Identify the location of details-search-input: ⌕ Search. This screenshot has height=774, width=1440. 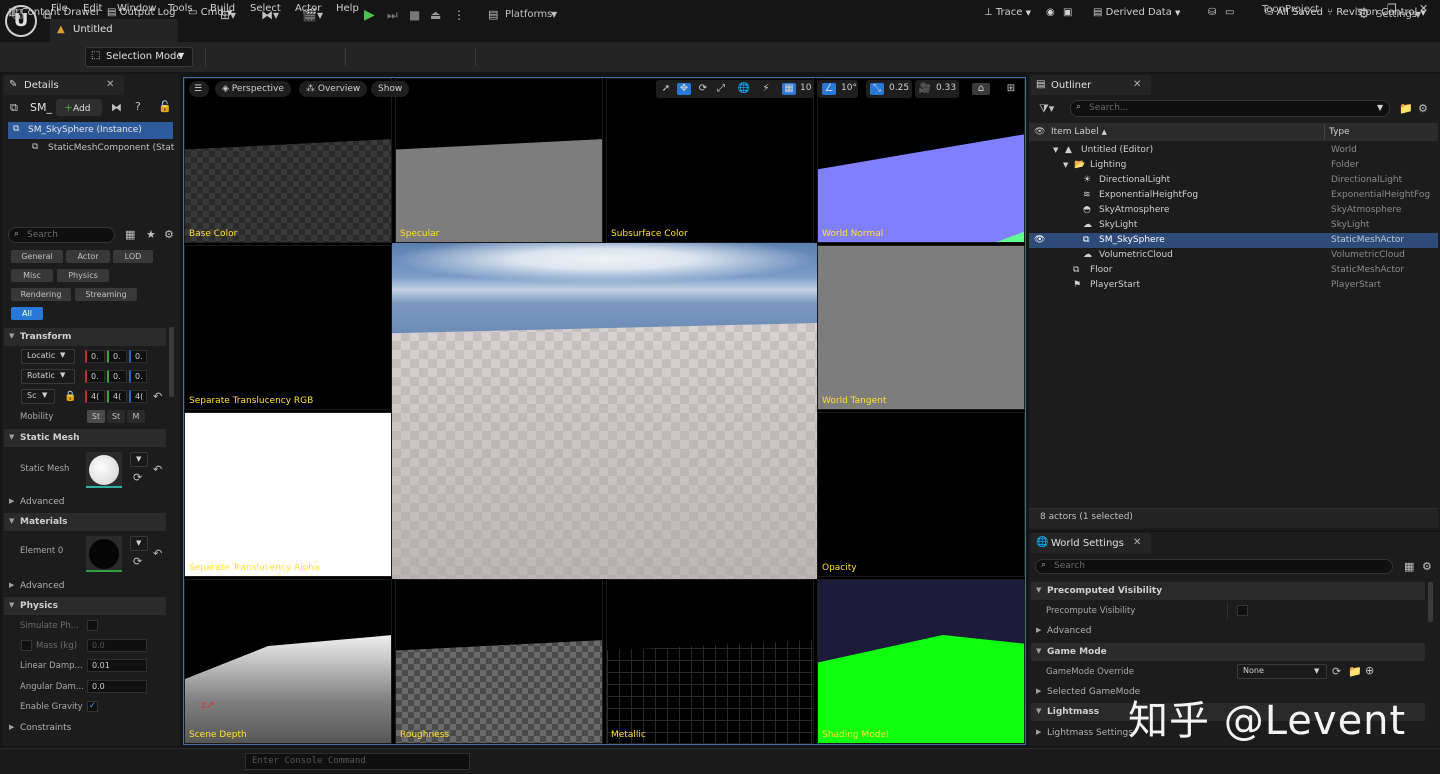
(61, 235).